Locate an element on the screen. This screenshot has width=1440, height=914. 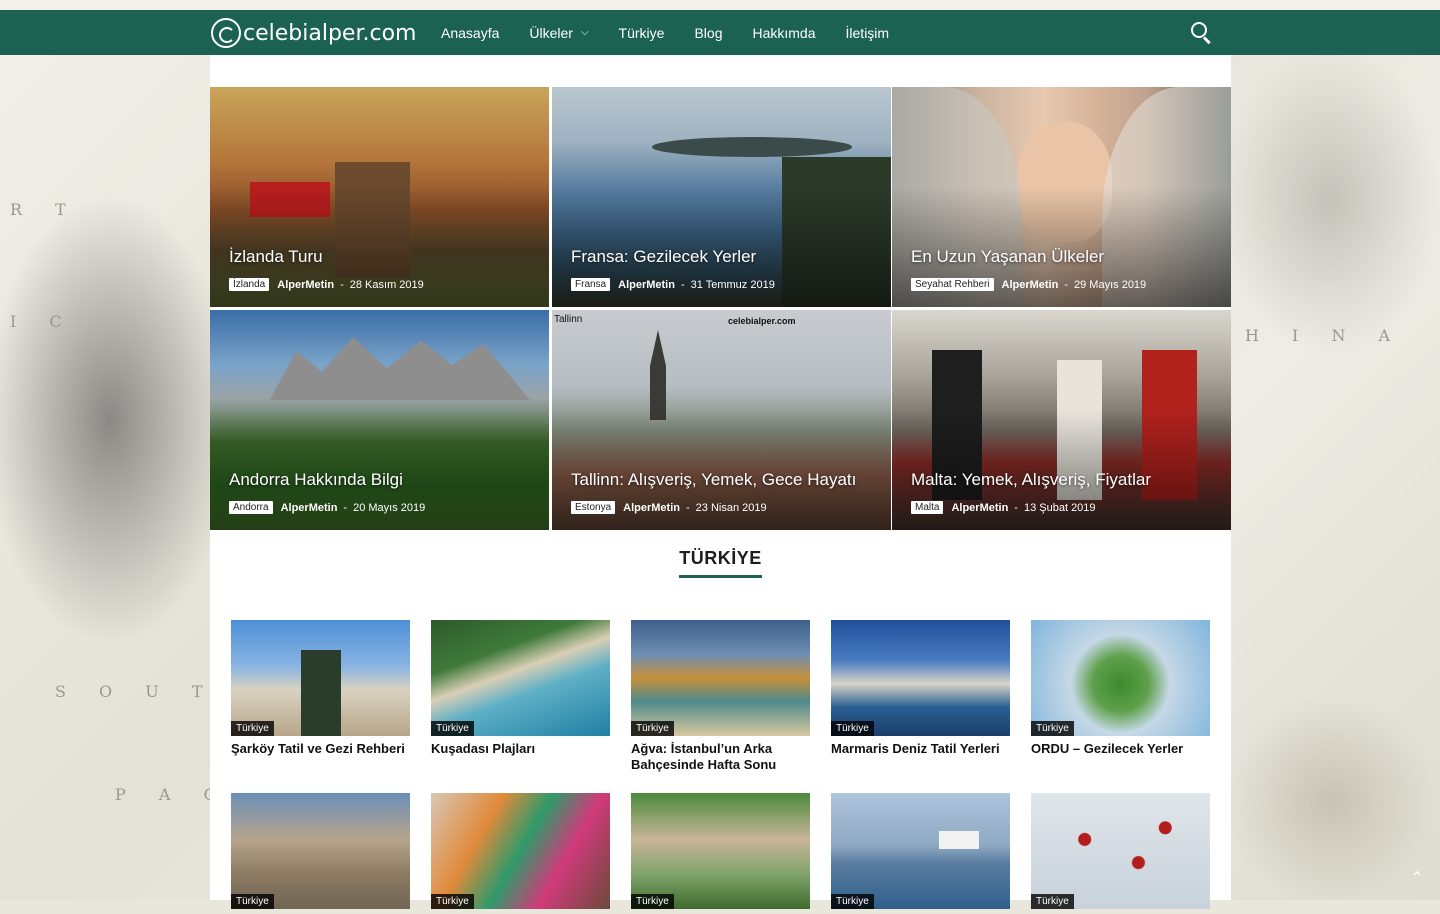
logo-text: celebialper.com is located at coordinates (330, 33).